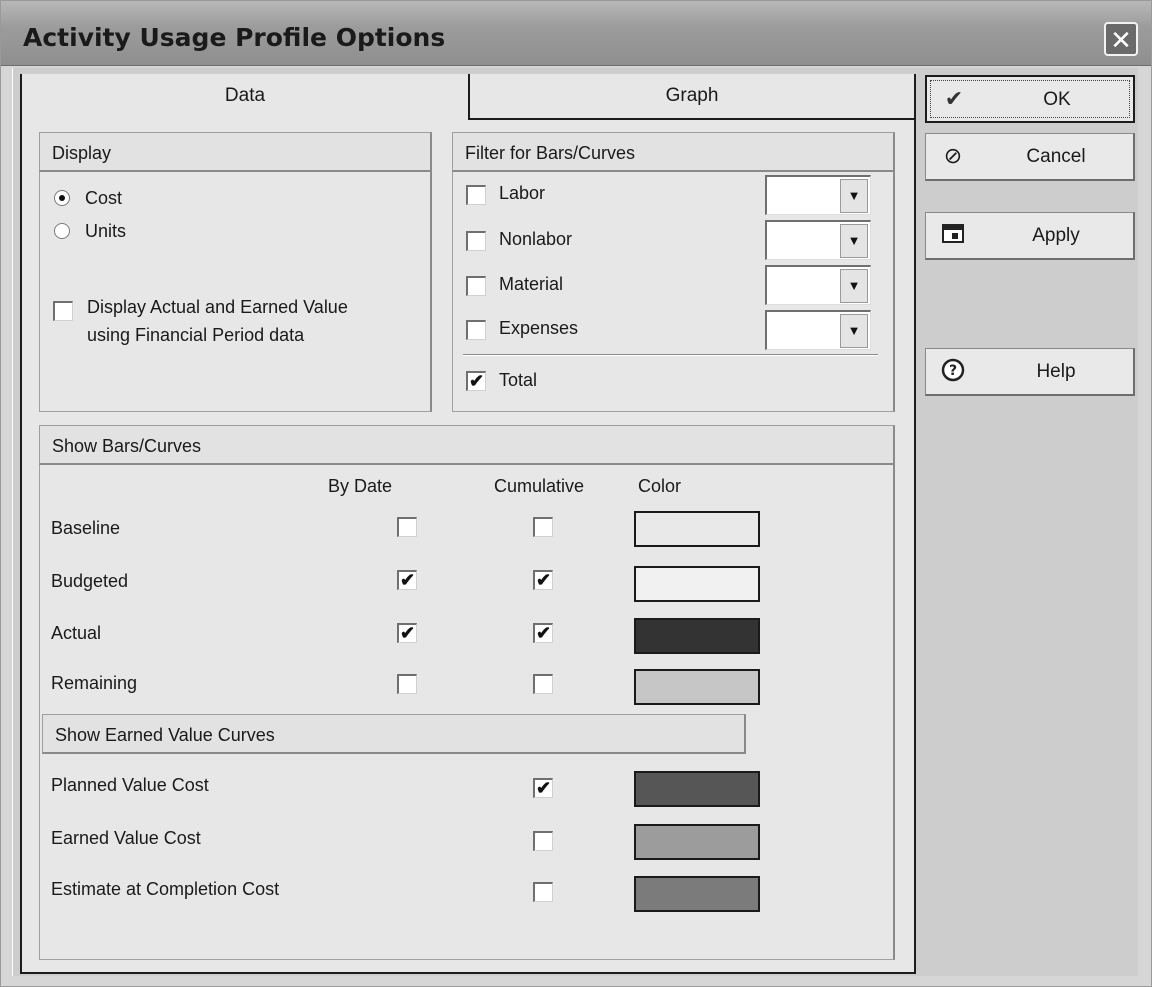  I want to click on baseline-label: Baseline, so click(86, 528).